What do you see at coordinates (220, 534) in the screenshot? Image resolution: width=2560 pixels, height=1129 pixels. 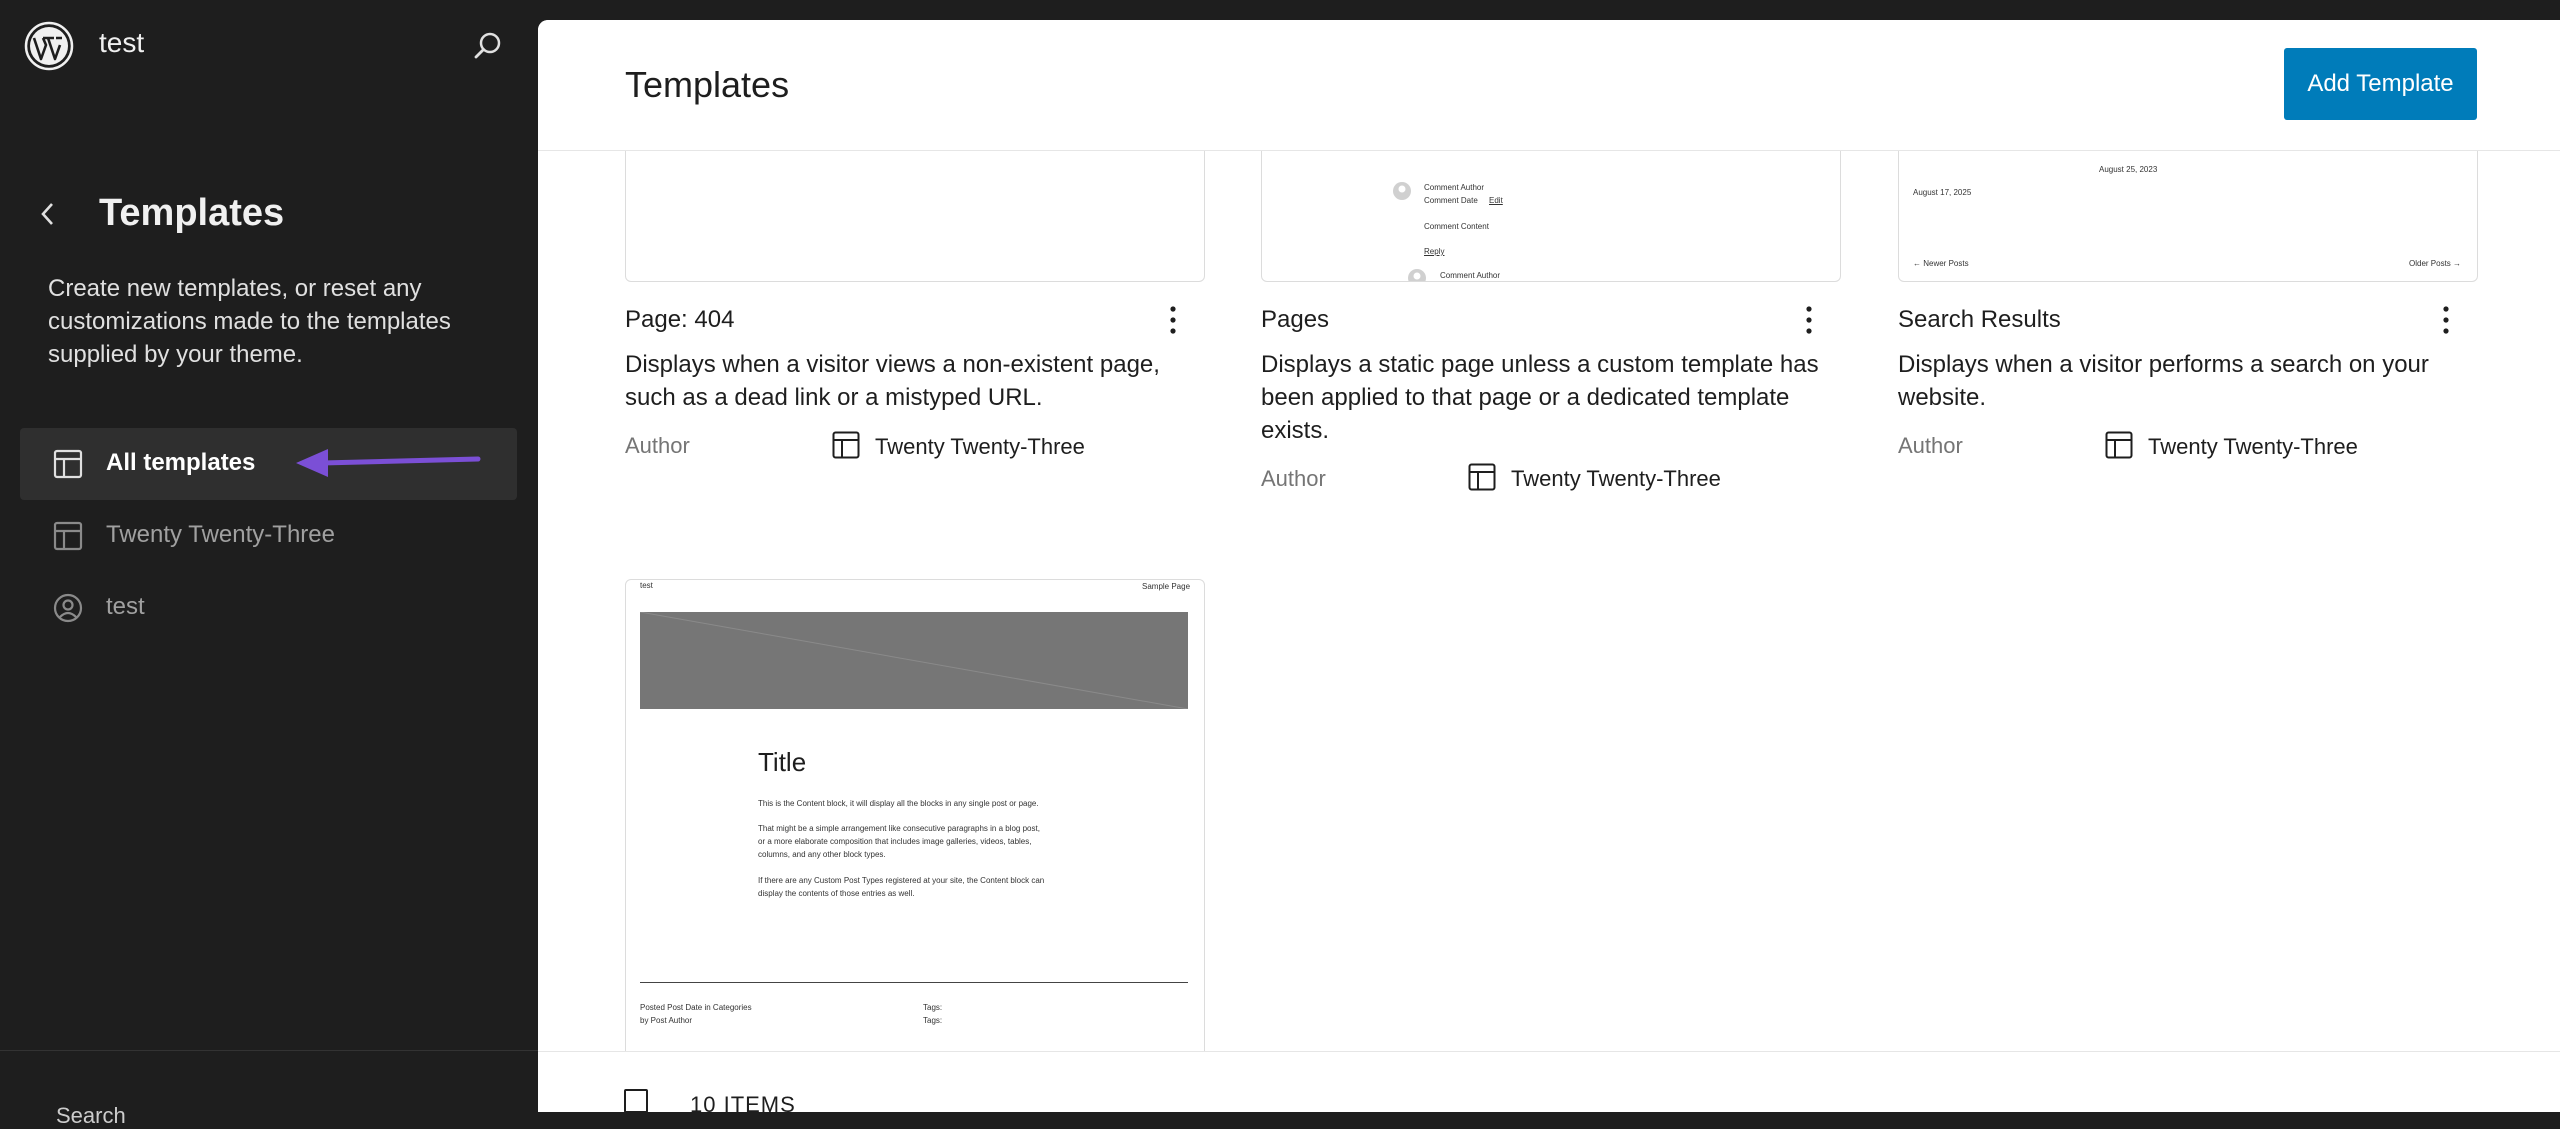 I see `sidebar-item-label: Twenty Twenty-Three` at bounding box center [220, 534].